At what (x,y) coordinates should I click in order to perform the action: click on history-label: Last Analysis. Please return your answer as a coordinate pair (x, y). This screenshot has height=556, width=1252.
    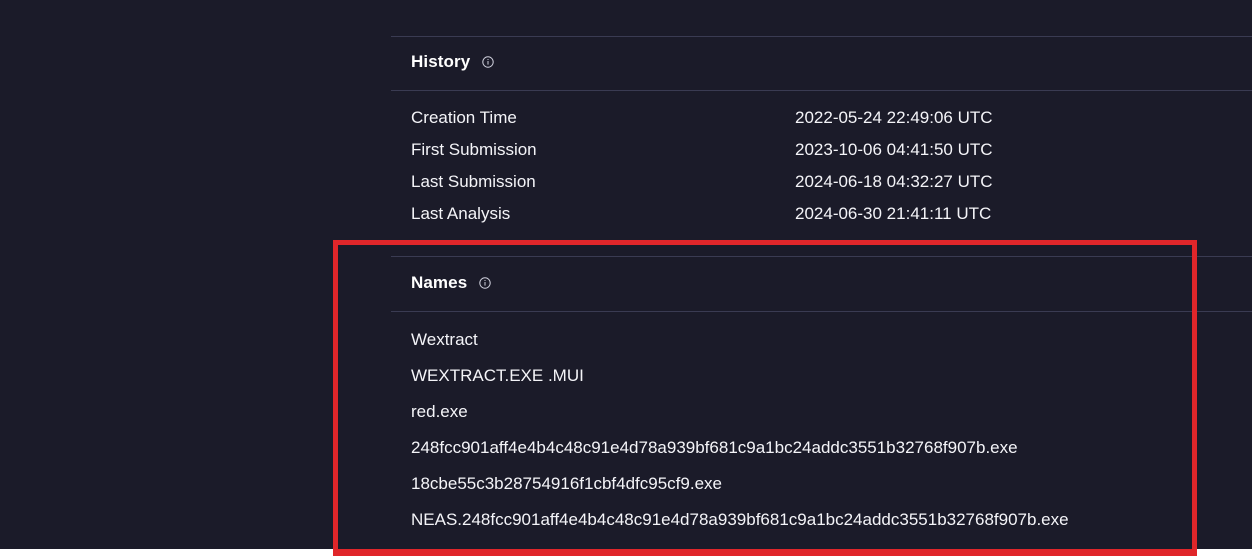
    Looking at the image, I should click on (461, 213).